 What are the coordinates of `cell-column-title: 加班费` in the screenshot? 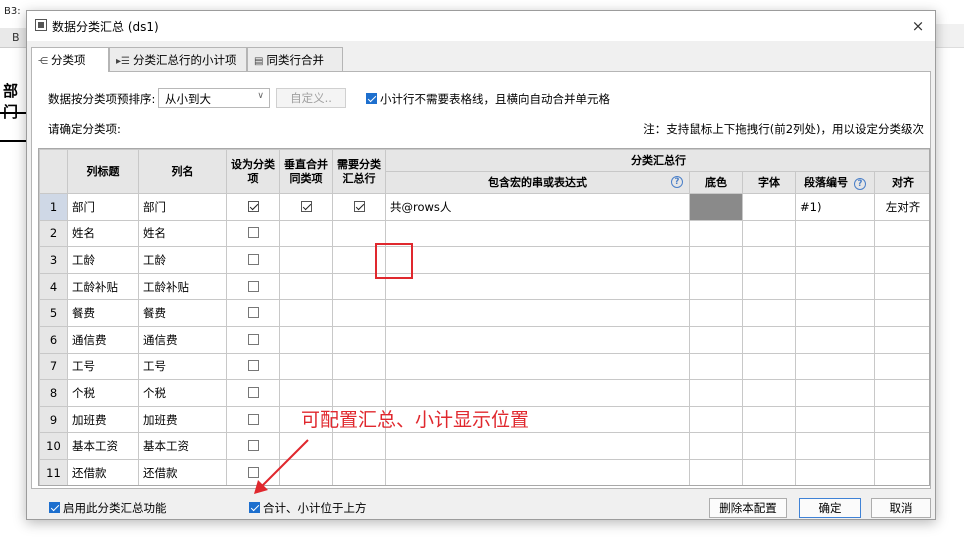 It's located at (103, 419).